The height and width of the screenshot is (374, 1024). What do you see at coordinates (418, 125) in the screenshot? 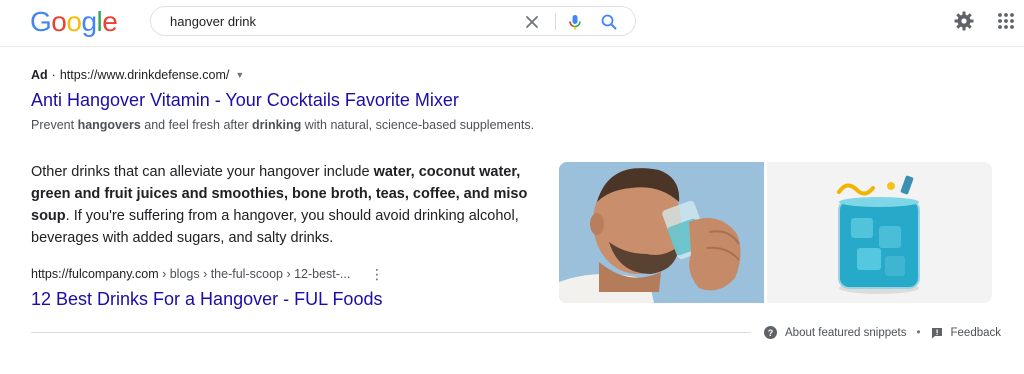
I see `ad-desc-text: with natural, science-based supplements.` at bounding box center [418, 125].